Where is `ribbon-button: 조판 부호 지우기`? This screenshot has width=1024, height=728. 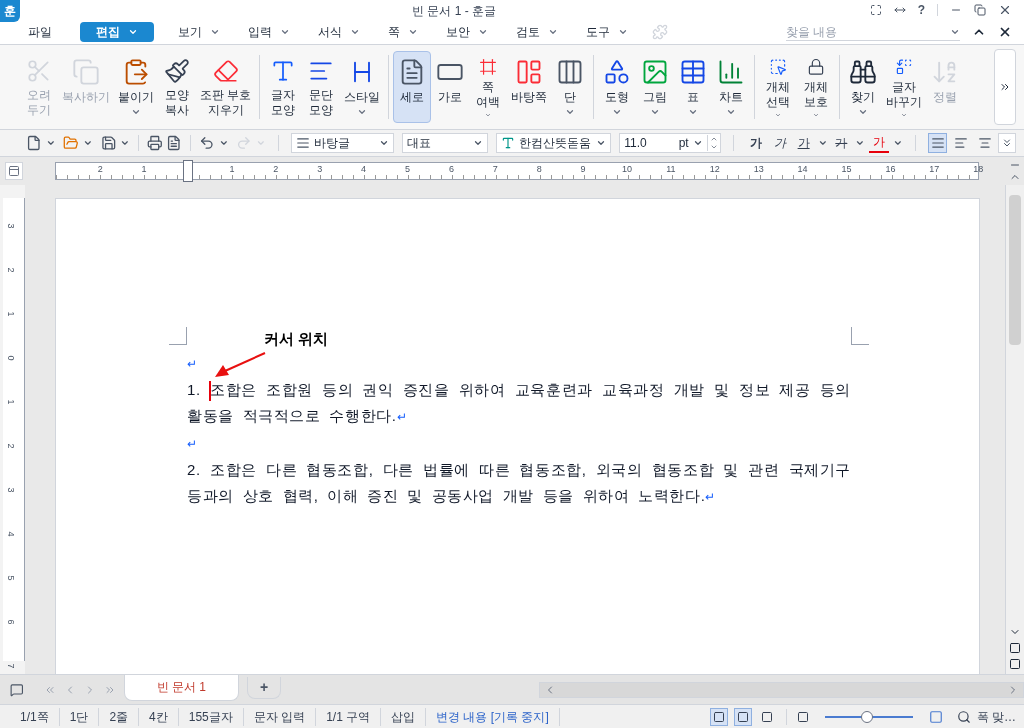
ribbon-button: 조판 부호 지우기 is located at coordinates (226, 87).